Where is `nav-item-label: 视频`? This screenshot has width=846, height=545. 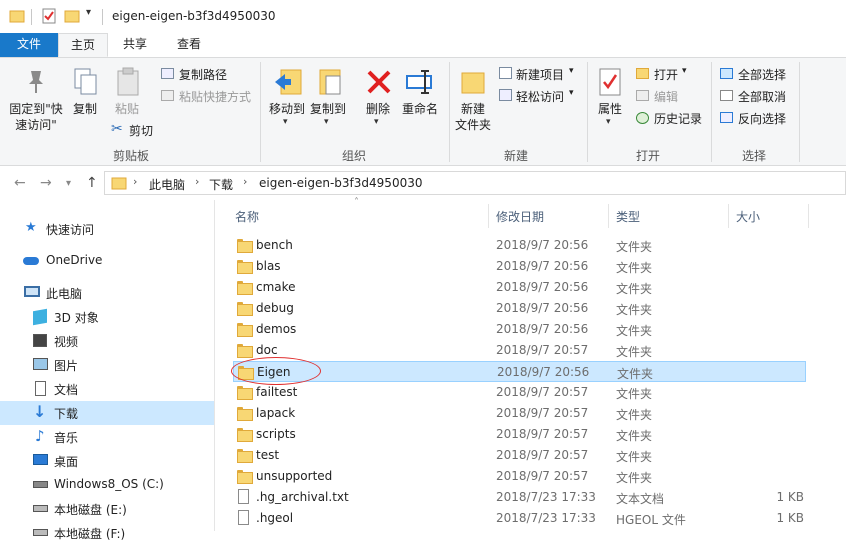 nav-item-label: 视频 is located at coordinates (66, 342).